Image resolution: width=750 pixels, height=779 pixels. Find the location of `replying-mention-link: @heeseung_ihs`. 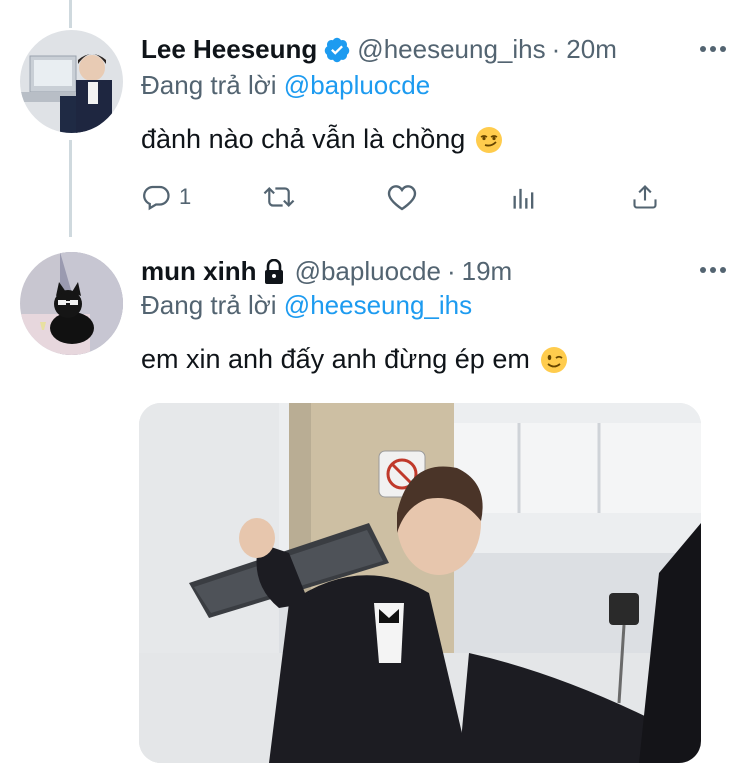

replying-mention-link: @heeseung_ihs is located at coordinates (378, 305).